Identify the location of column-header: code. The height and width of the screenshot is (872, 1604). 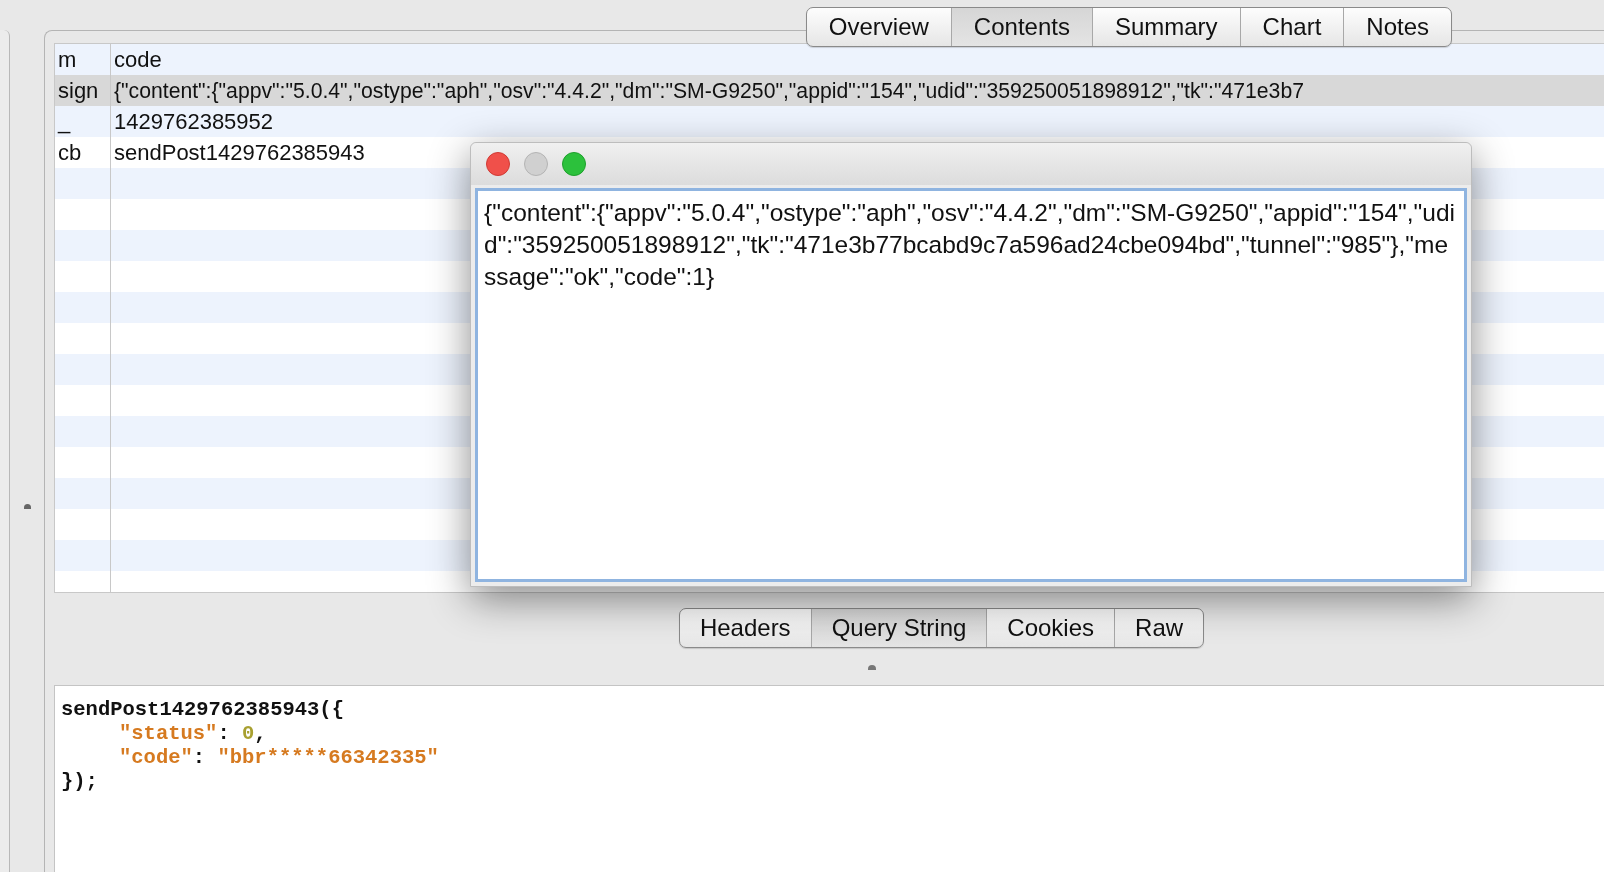
(137, 59).